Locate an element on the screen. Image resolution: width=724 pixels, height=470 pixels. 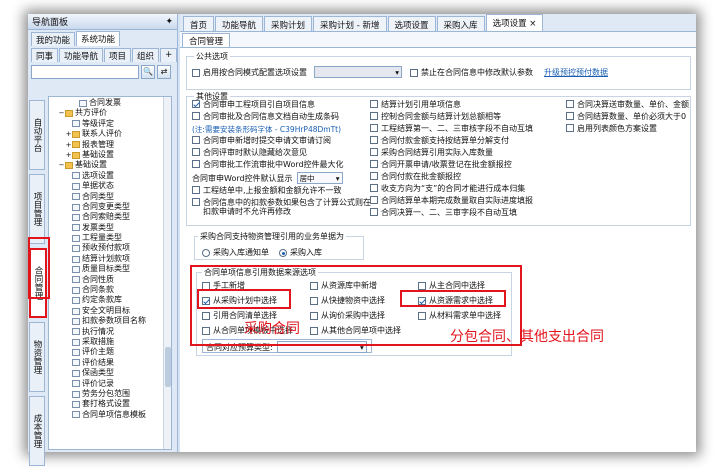
upgrade-link: 升级预控预付数据 is located at coordinates (576, 72).